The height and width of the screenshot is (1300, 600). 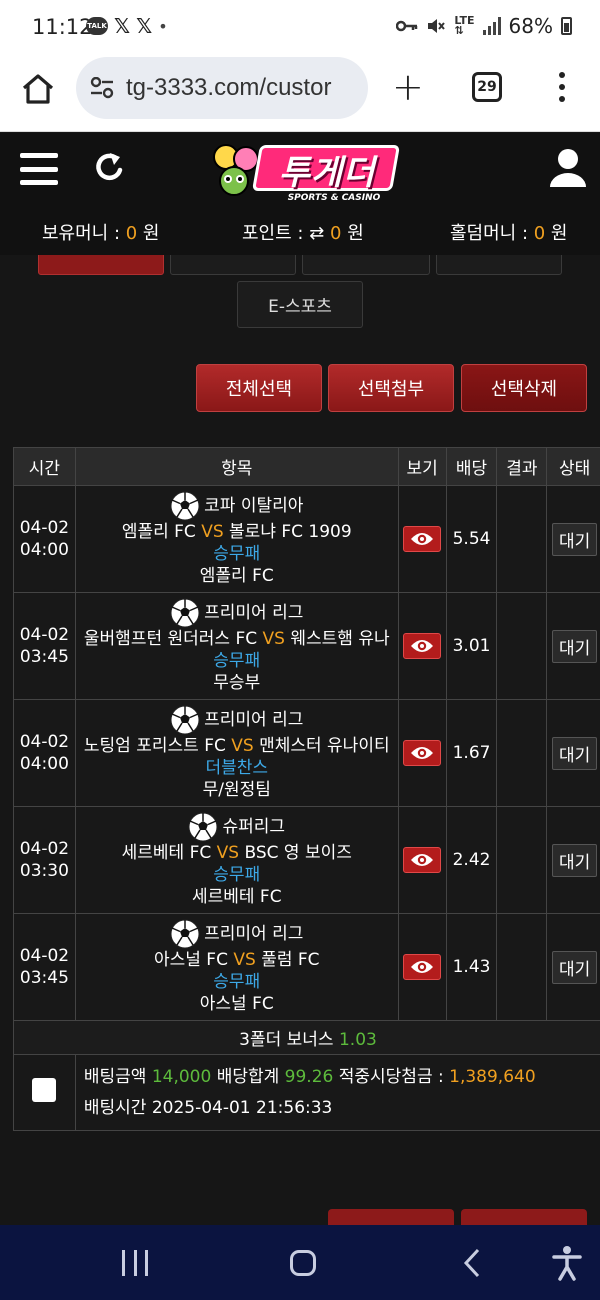 What do you see at coordinates (422, 466) in the screenshot?
I see `header-view: 보기` at bounding box center [422, 466].